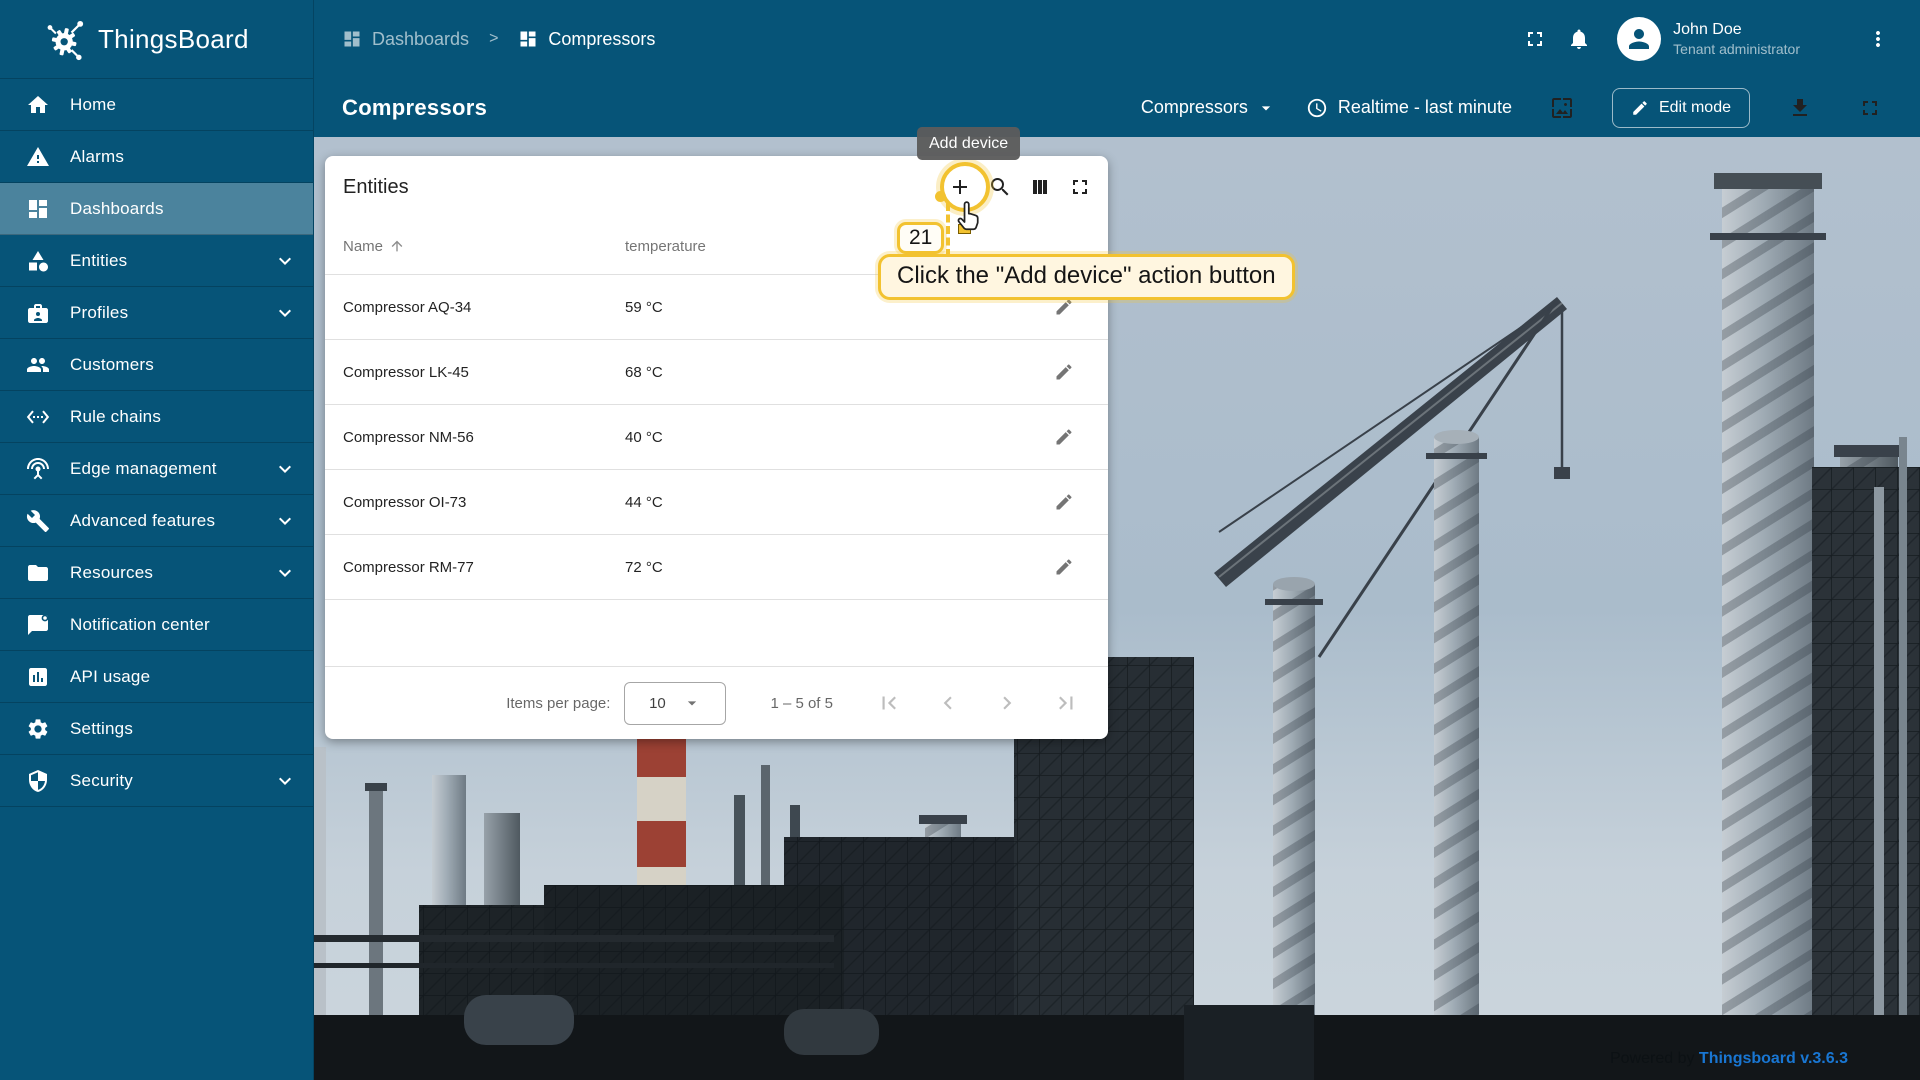 The height and width of the screenshot is (1080, 1920). What do you see at coordinates (156, 209) in the screenshot?
I see `sidebar-item-dashboards: Dashboards` at bounding box center [156, 209].